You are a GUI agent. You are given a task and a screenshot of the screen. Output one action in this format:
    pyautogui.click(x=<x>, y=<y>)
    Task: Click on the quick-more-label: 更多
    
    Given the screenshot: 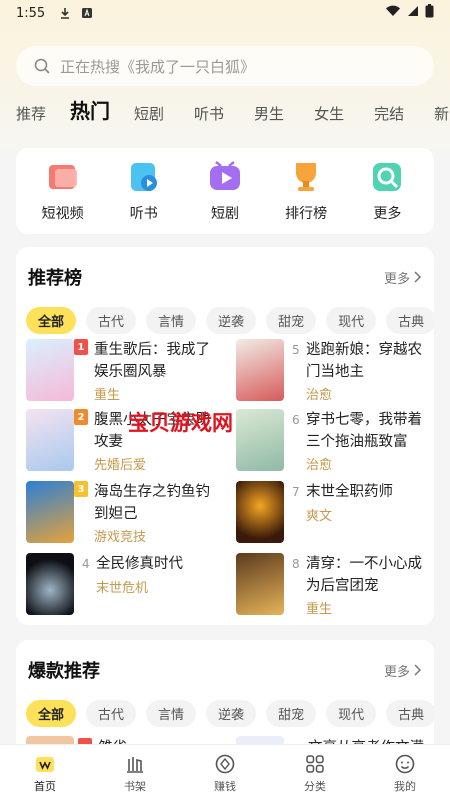 What is the action you would take?
    pyautogui.click(x=387, y=214)
    